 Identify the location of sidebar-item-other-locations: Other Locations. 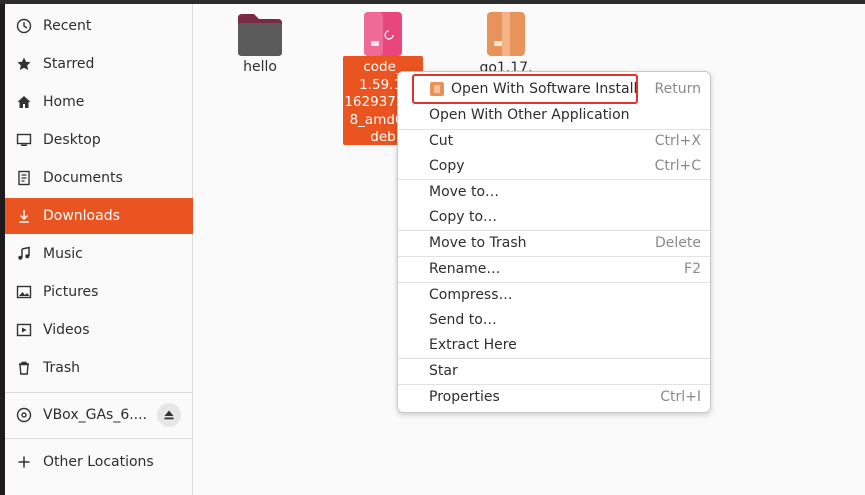
(99, 462).